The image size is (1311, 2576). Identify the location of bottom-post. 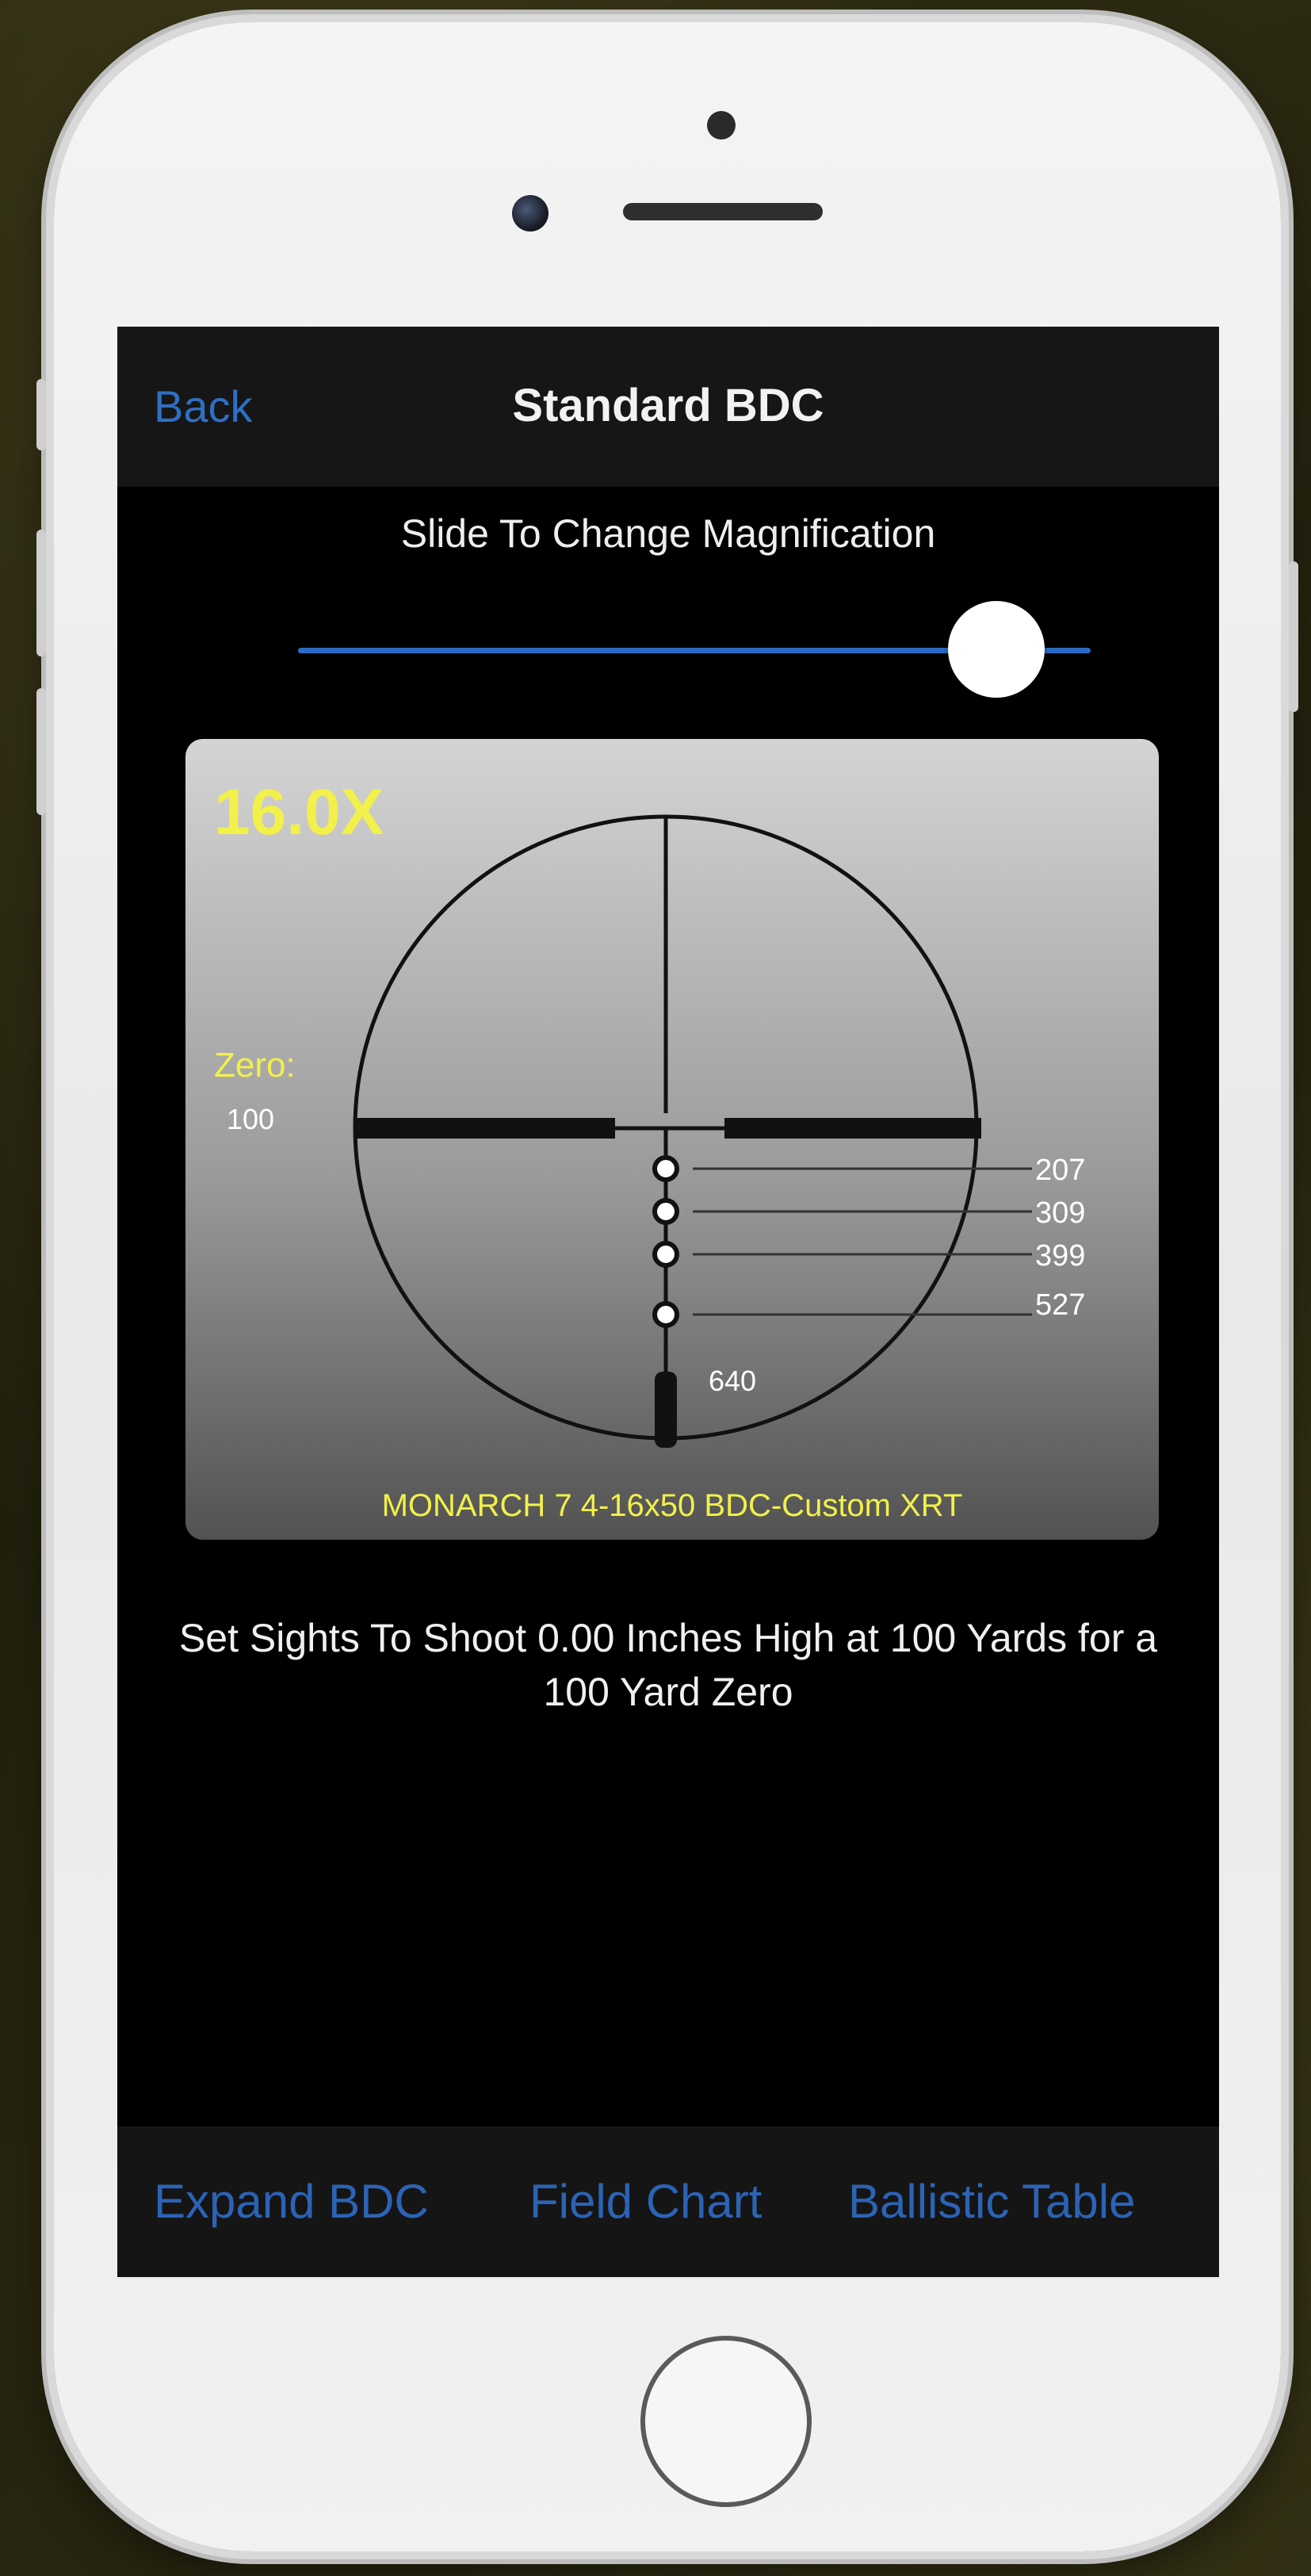
(666, 1410).